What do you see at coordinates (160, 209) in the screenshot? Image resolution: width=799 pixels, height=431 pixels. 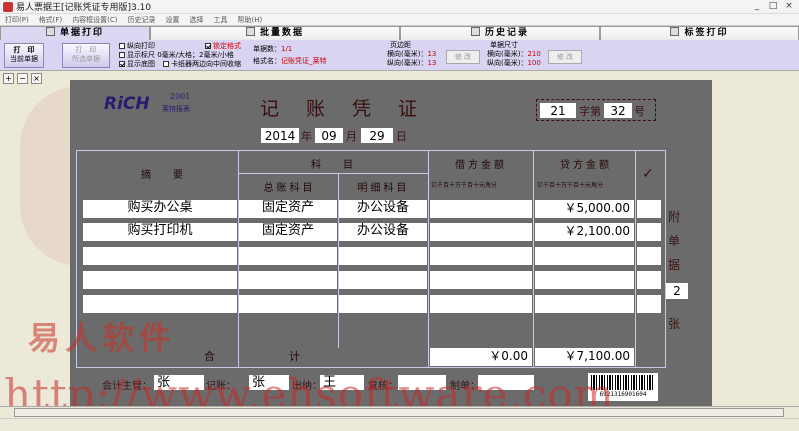 I see `summary-cell: 购买办公桌` at bounding box center [160, 209].